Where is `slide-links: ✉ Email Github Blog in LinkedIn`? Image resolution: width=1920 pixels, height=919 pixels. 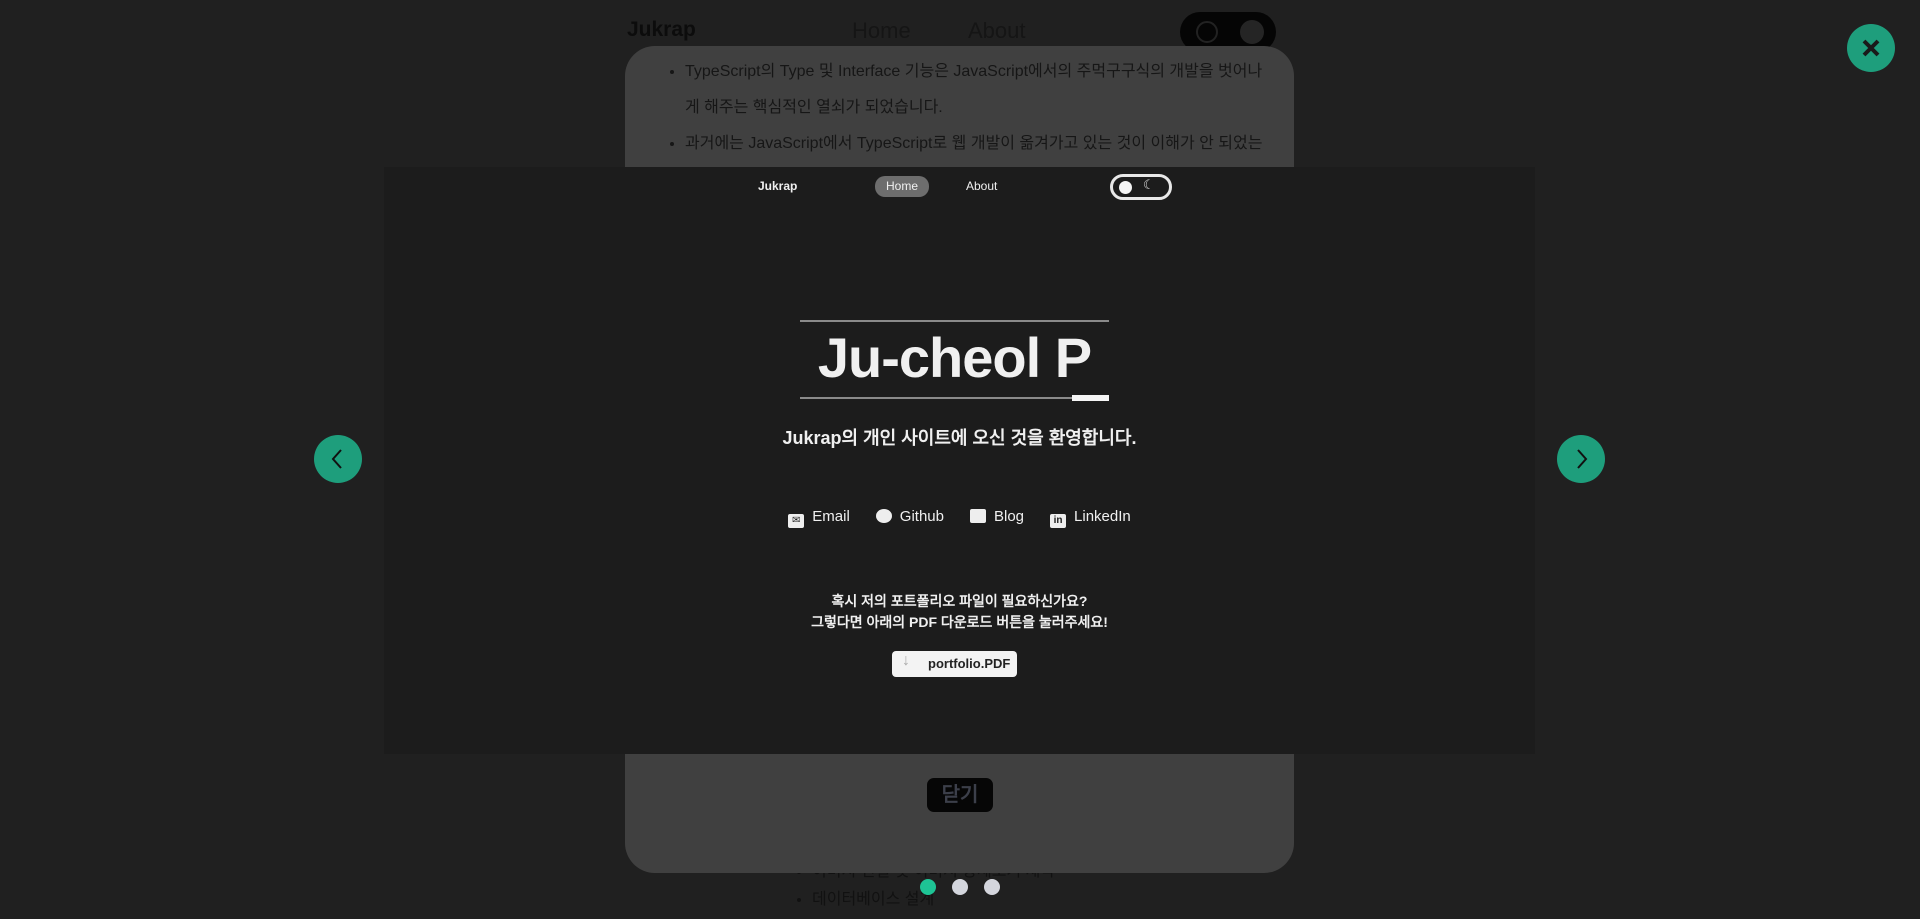
slide-links: ✉ Email Github Blog in LinkedIn is located at coordinates (959, 518).